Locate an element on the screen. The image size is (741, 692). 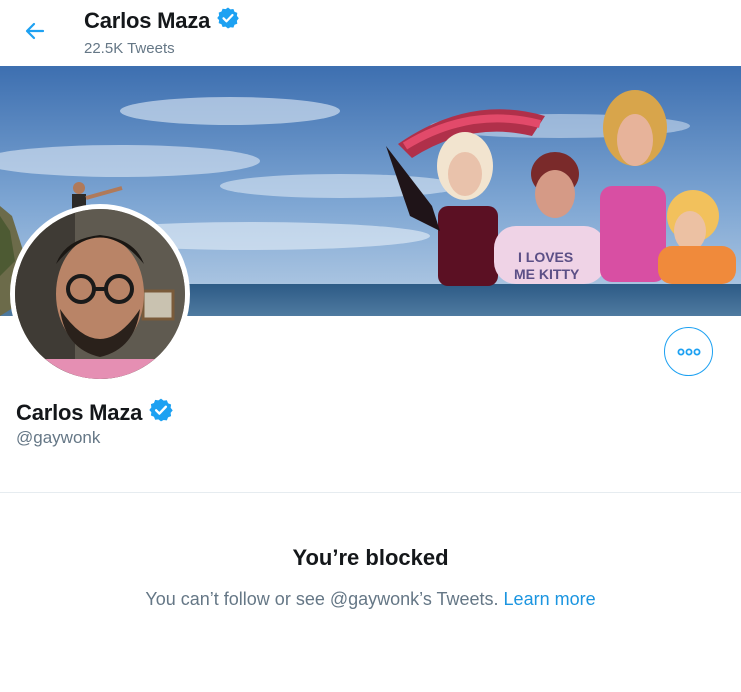
profile-handle: @gaywonk is located at coordinates (58, 437).